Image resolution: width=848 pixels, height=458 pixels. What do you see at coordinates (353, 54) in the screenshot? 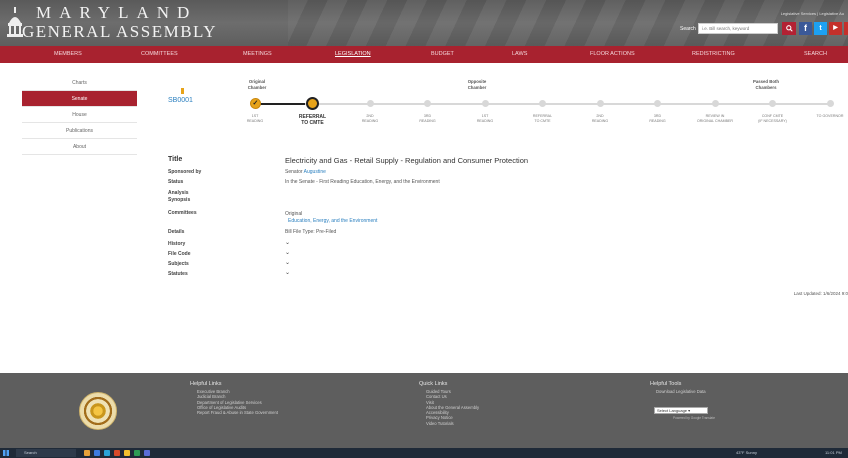
I see `nav-legislation: LEGISLATION` at bounding box center [353, 54].